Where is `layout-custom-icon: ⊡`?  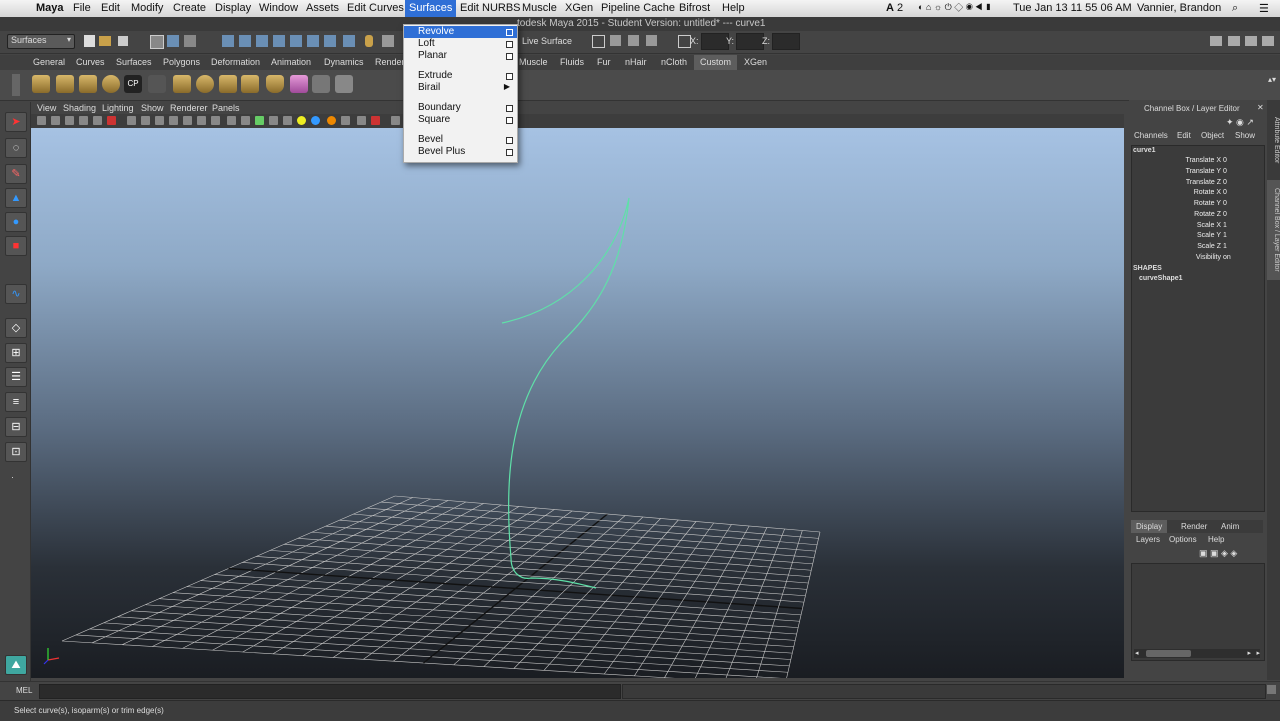
layout-custom-icon: ⊡ is located at coordinates (16, 452).